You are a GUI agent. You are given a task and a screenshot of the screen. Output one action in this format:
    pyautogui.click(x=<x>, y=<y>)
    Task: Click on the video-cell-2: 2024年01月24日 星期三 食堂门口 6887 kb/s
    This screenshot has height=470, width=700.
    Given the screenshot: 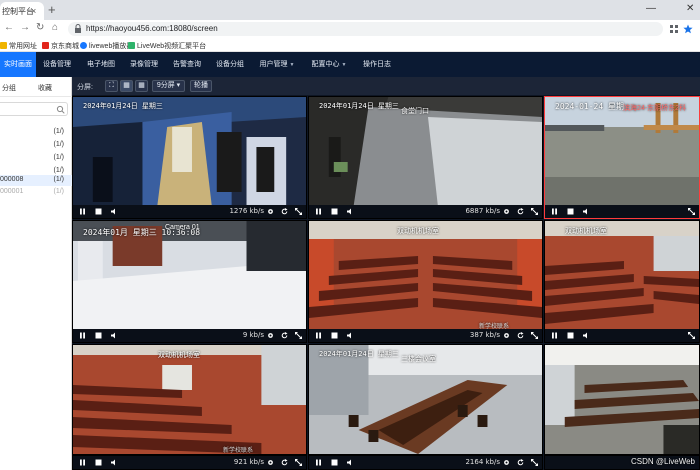 What is the action you would take?
    pyautogui.click(x=425, y=157)
    